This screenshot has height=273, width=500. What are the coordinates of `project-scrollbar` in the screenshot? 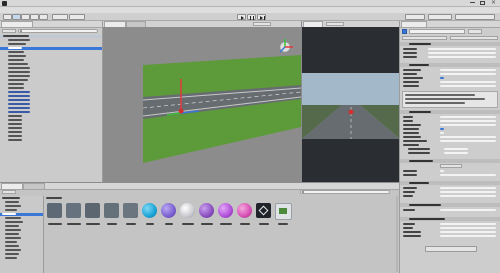 It's located at (397, 234).